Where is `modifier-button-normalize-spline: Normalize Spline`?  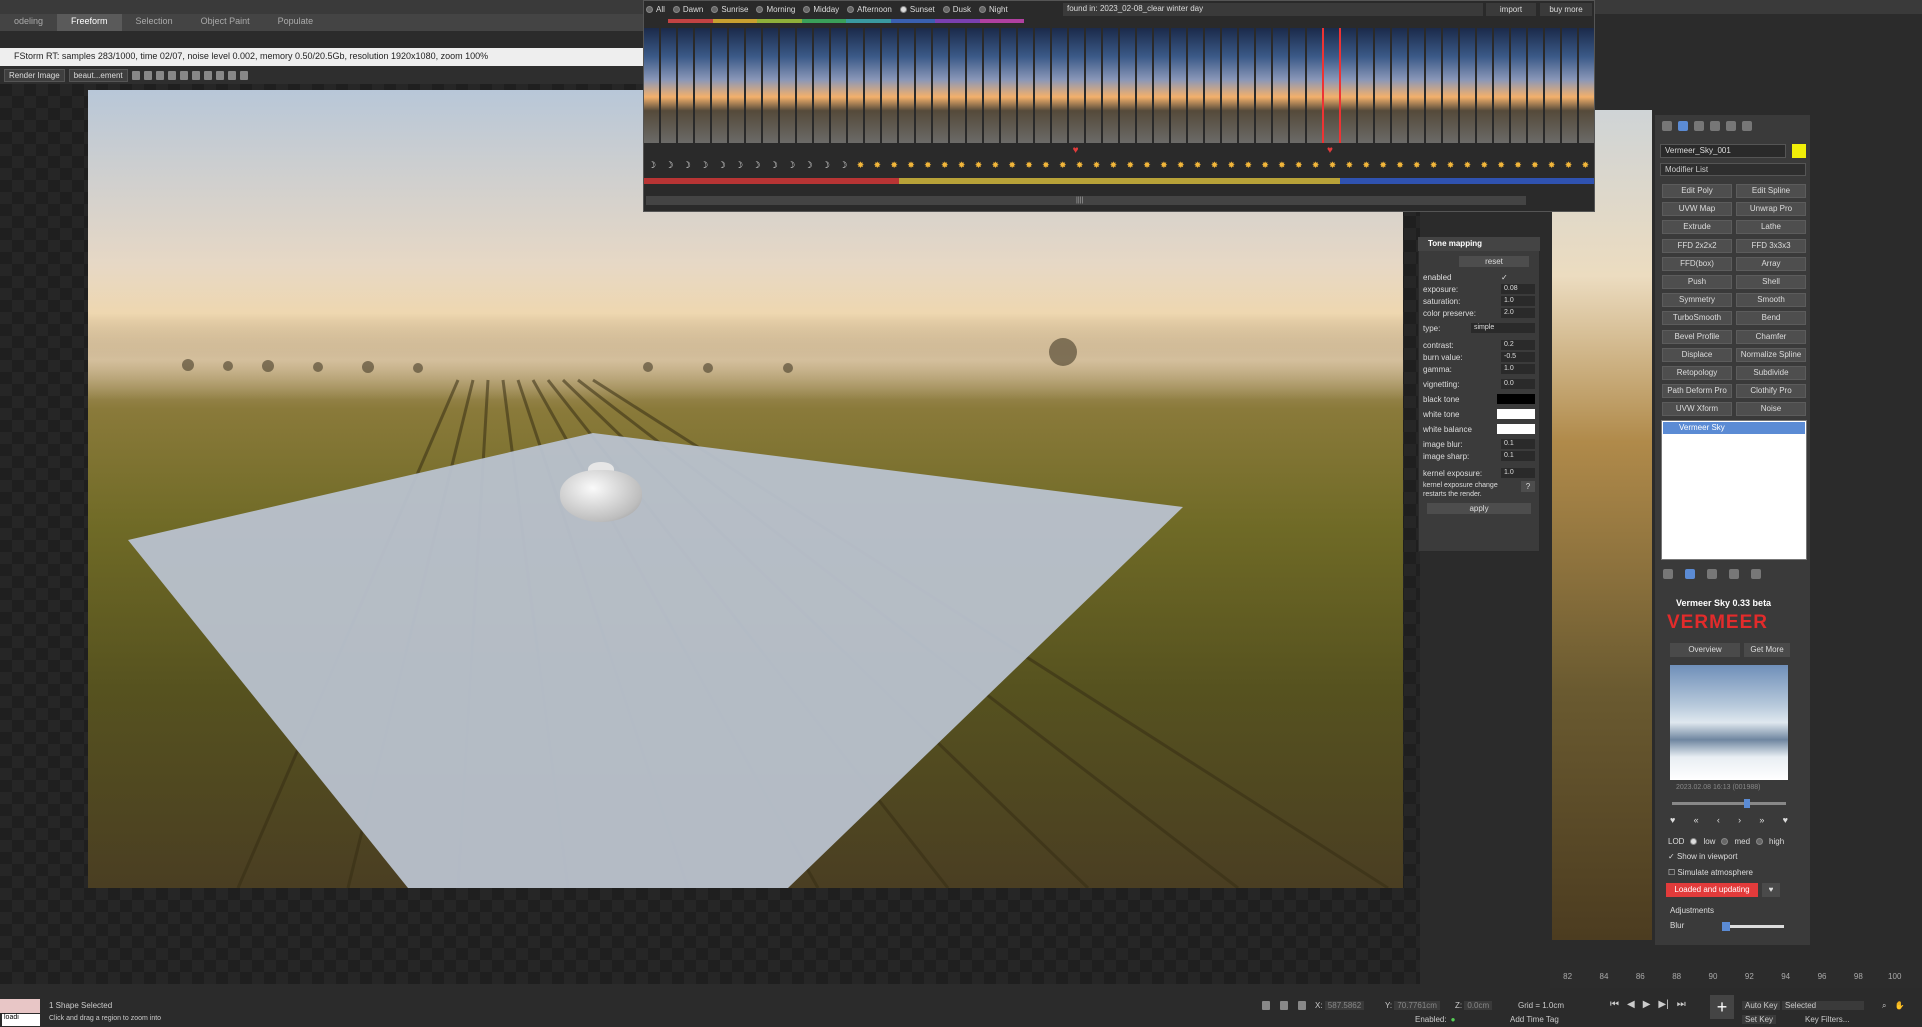 modifier-button-normalize-spline: Normalize Spline is located at coordinates (1771, 354).